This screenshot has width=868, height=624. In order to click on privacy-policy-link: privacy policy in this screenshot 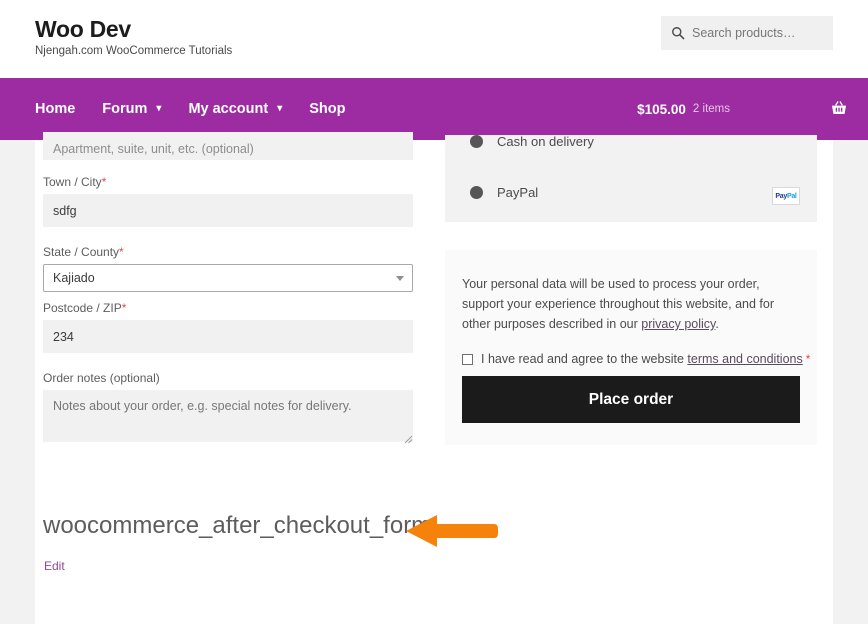, I will do `click(678, 324)`.